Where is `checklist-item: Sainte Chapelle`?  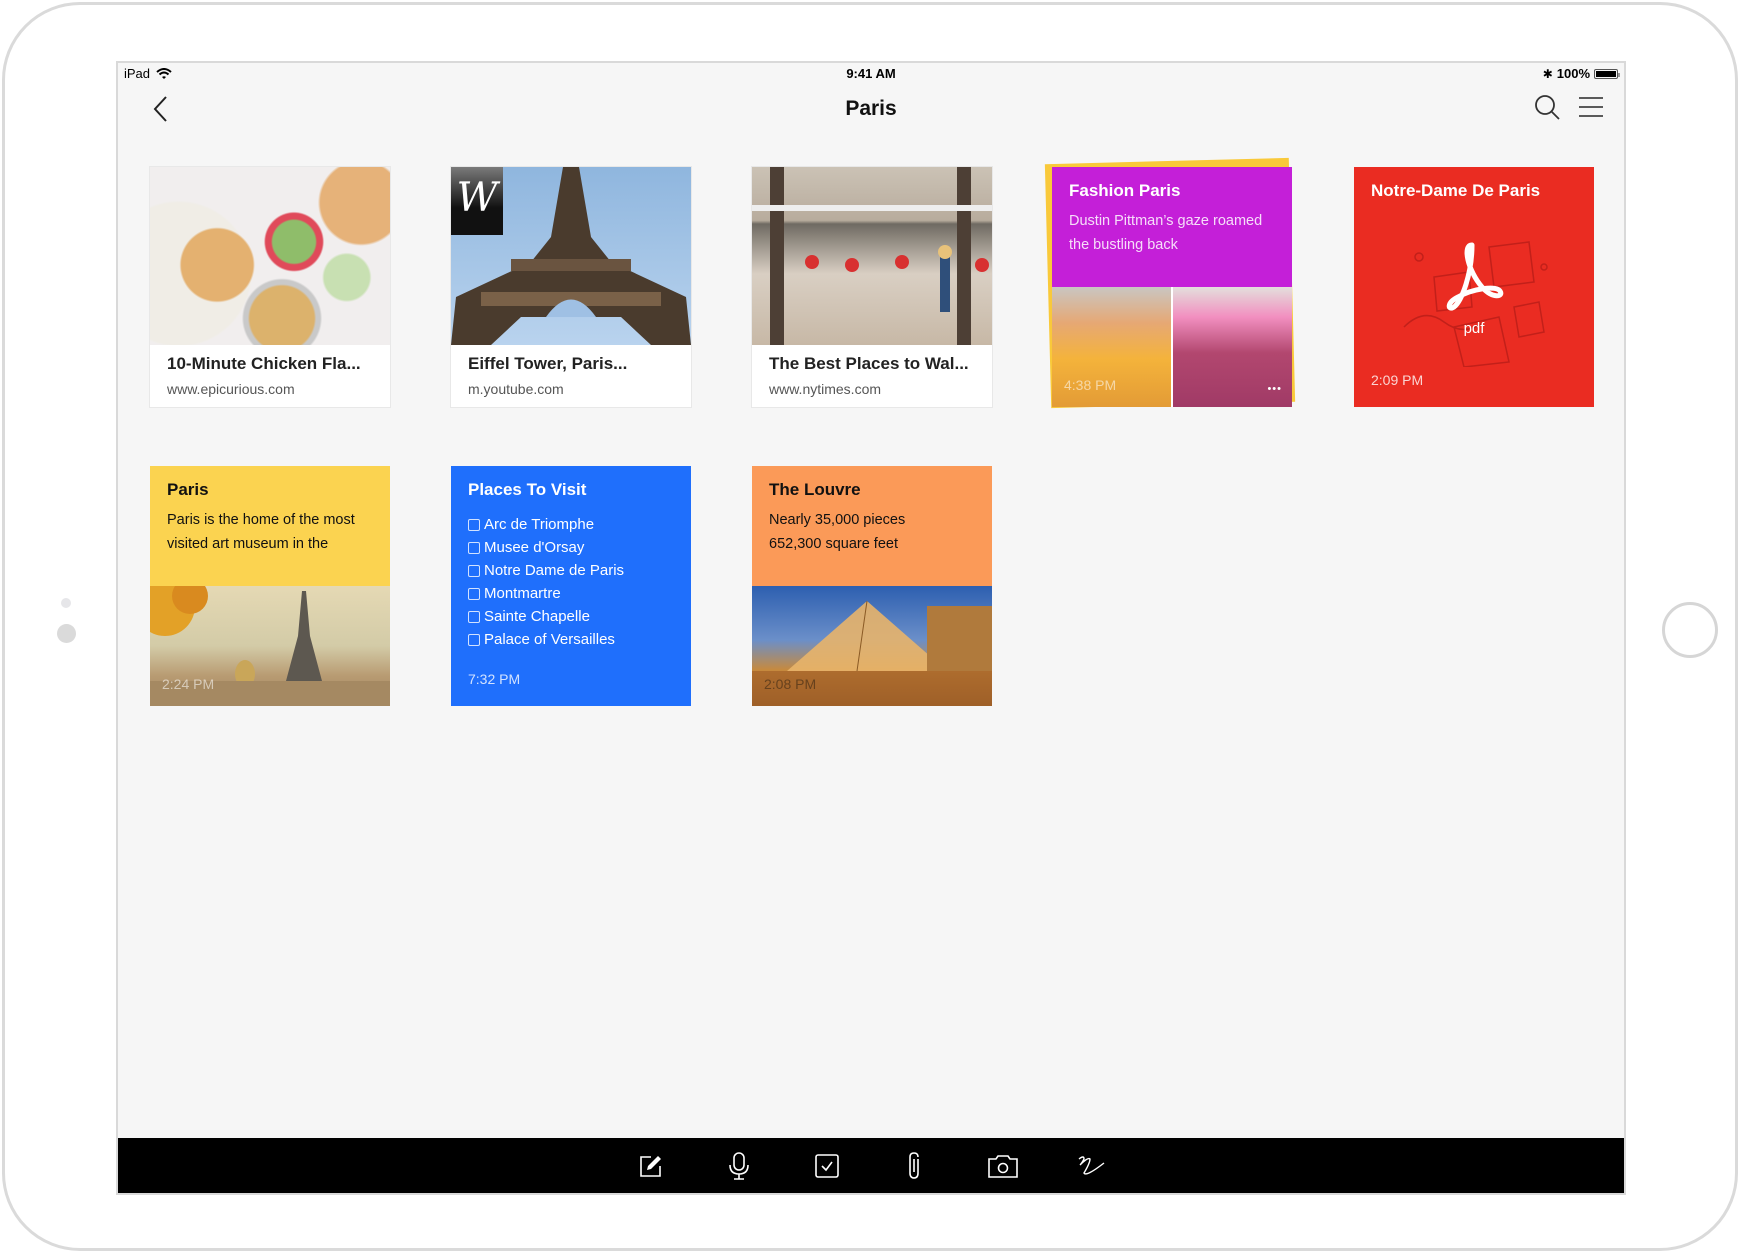 checklist-item: Sainte Chapelle is located at coordinates (546, 616).